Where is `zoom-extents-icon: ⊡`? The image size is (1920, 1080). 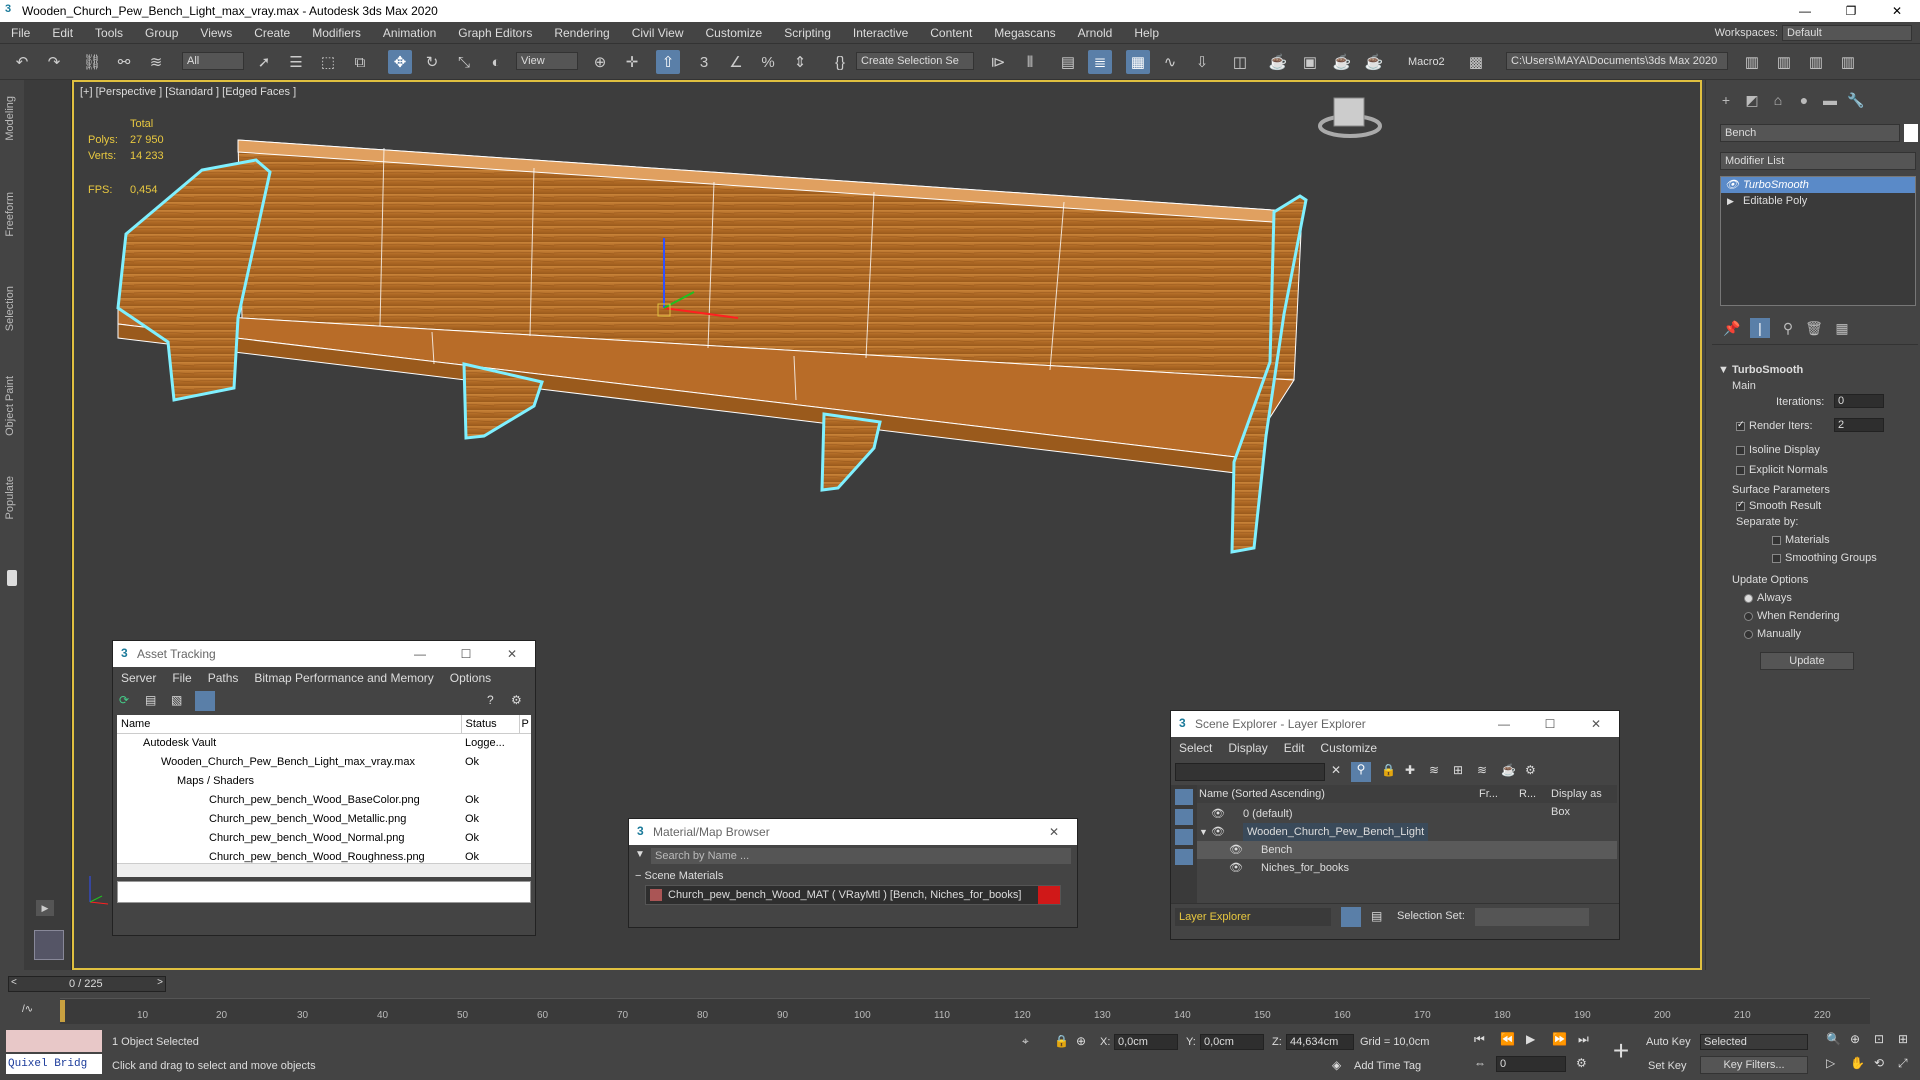
zoom-extents-icon: ⊡ is located at coordinates (1879, 1039).